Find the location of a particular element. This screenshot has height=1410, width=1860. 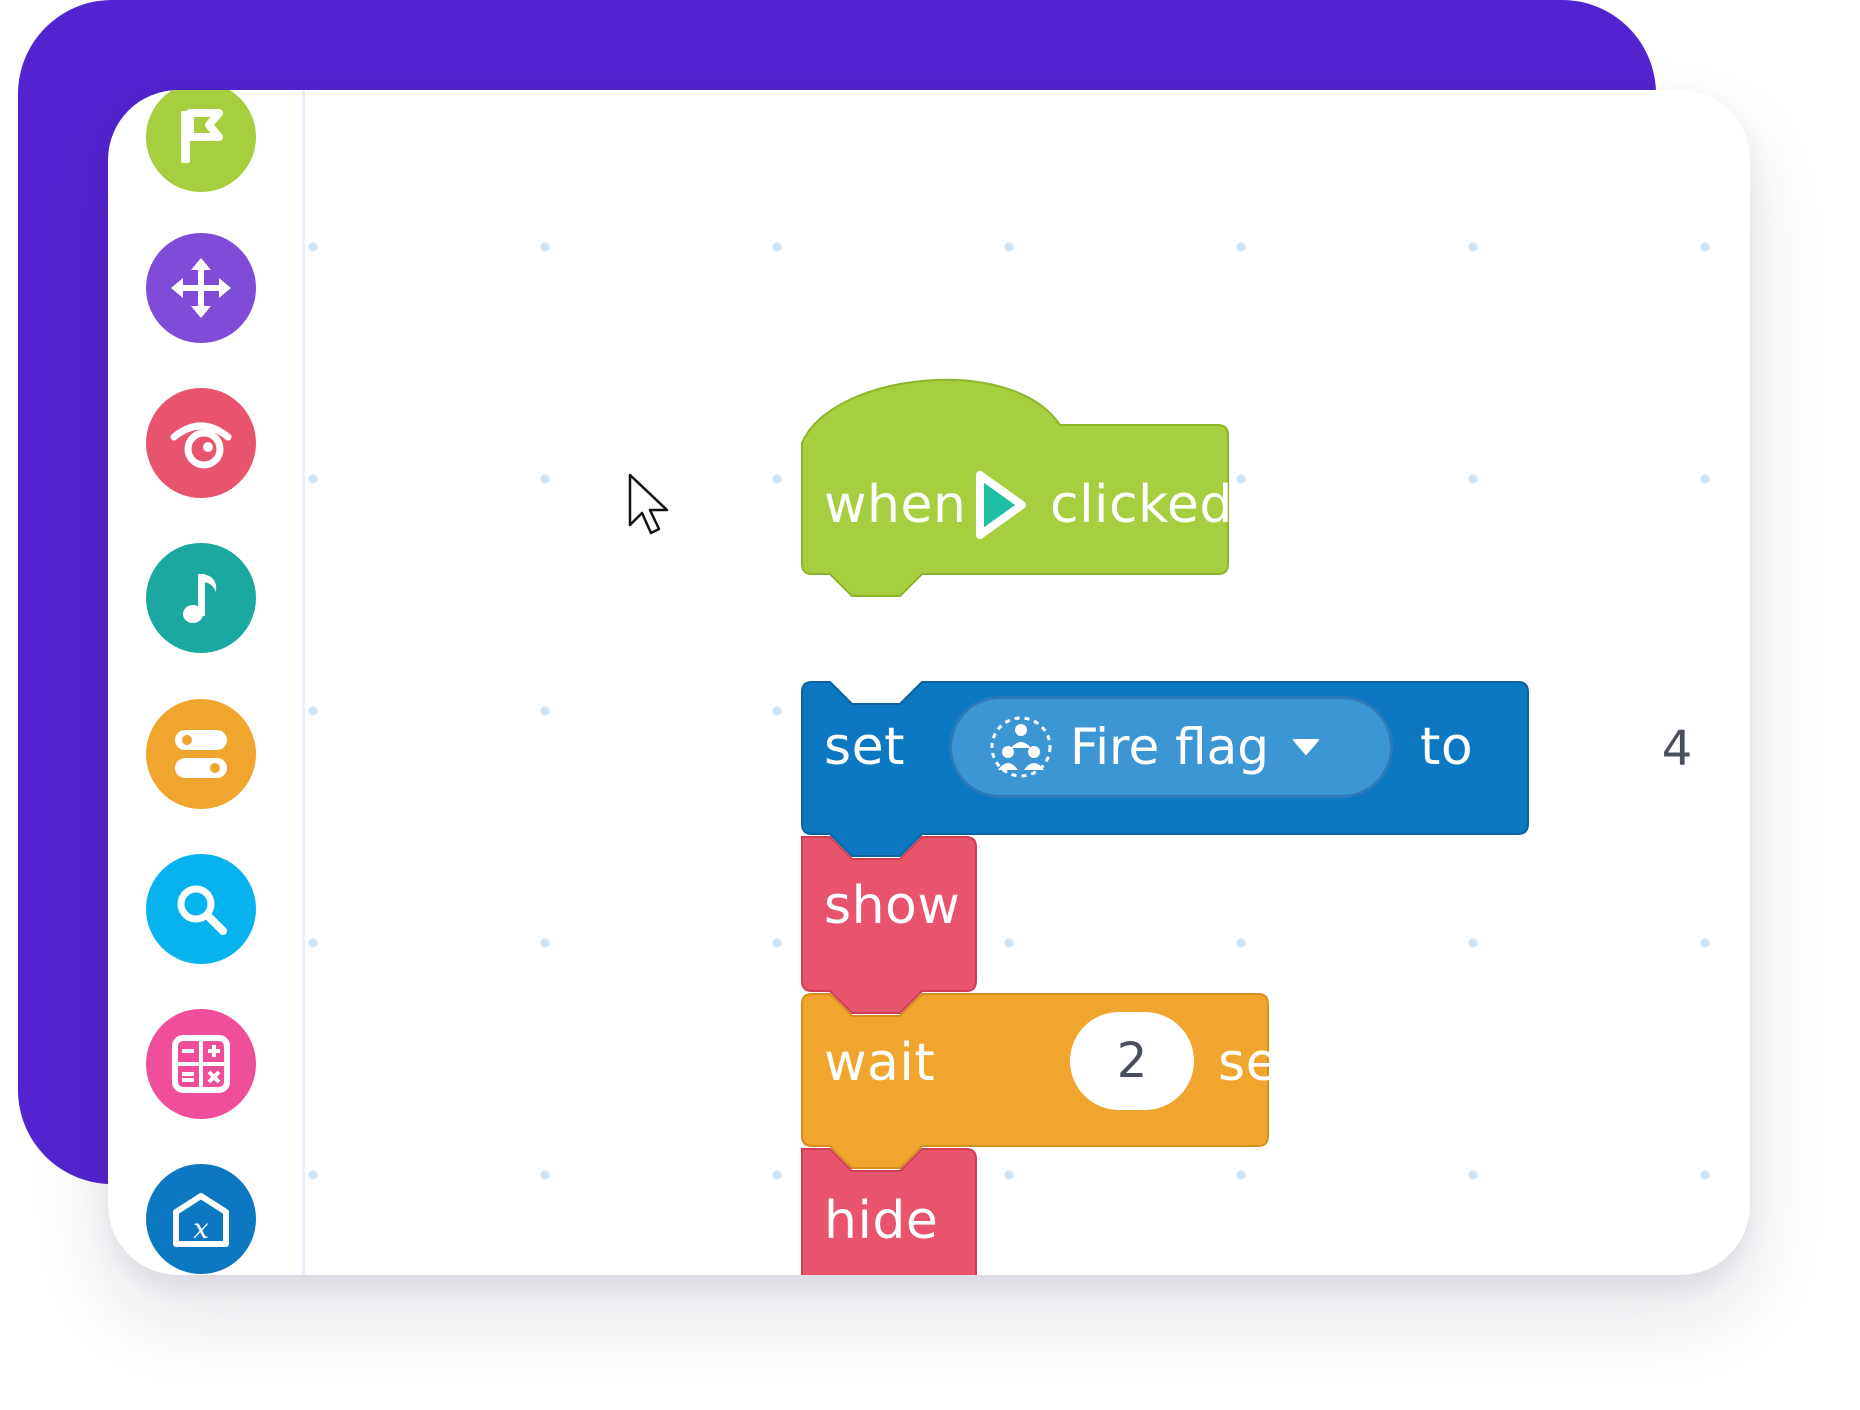

magnifier-icon is located at coordinates (202, 910).